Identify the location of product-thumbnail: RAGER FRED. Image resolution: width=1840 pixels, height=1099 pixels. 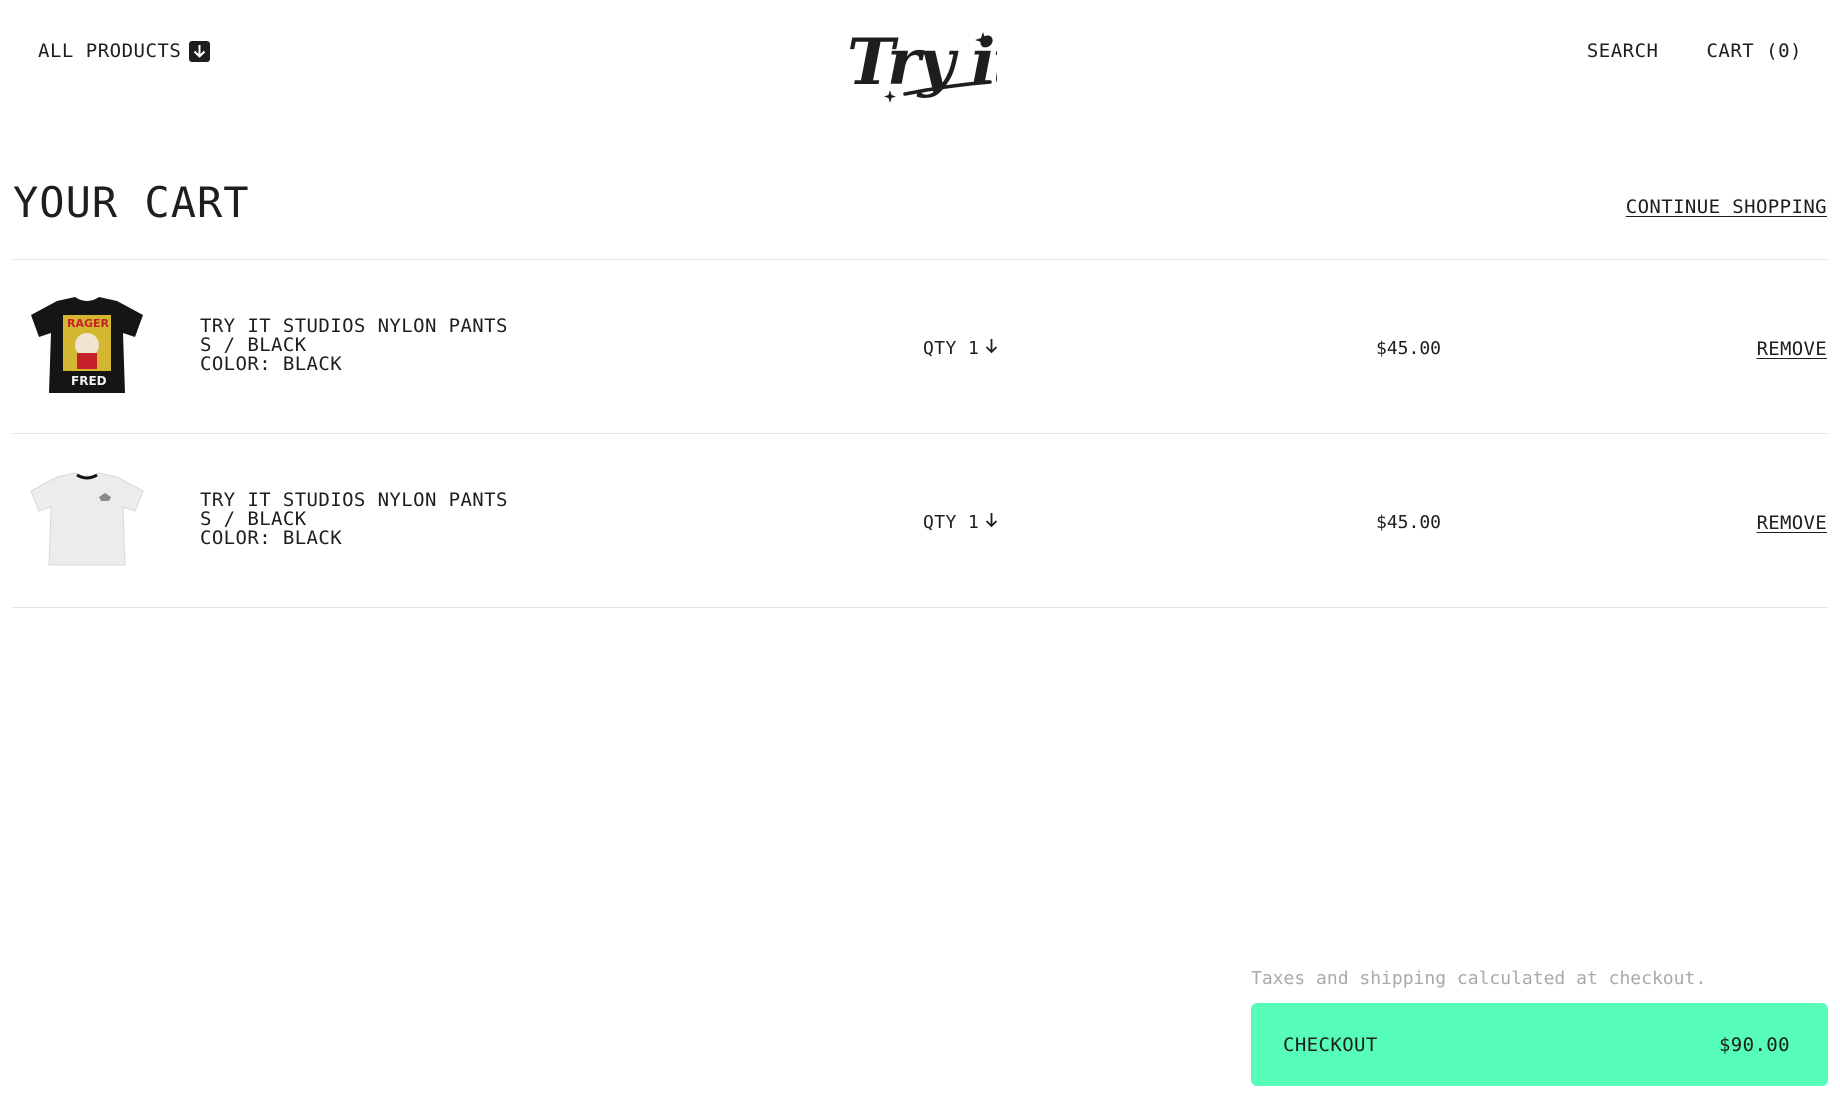
(87, 347).